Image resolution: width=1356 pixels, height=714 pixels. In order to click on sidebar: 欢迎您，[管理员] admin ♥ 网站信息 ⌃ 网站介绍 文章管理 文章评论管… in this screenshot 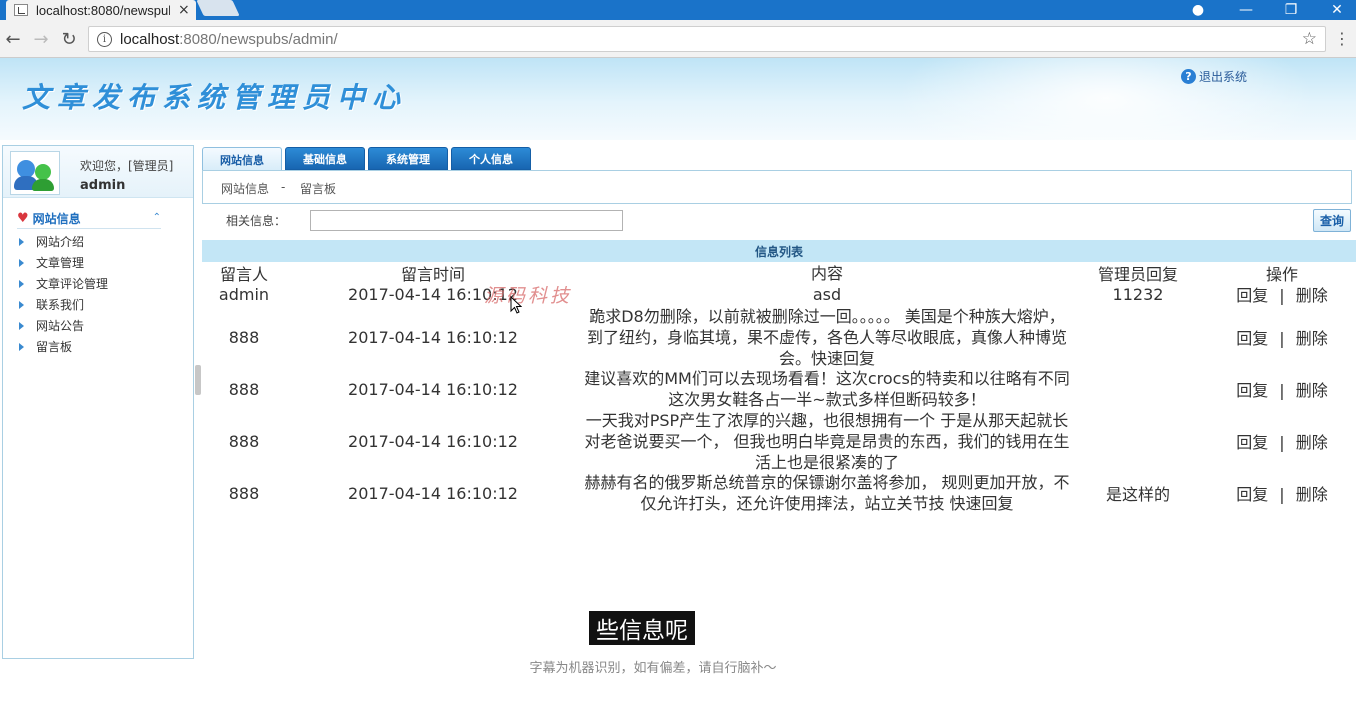, I will do `click(98, 402)`.